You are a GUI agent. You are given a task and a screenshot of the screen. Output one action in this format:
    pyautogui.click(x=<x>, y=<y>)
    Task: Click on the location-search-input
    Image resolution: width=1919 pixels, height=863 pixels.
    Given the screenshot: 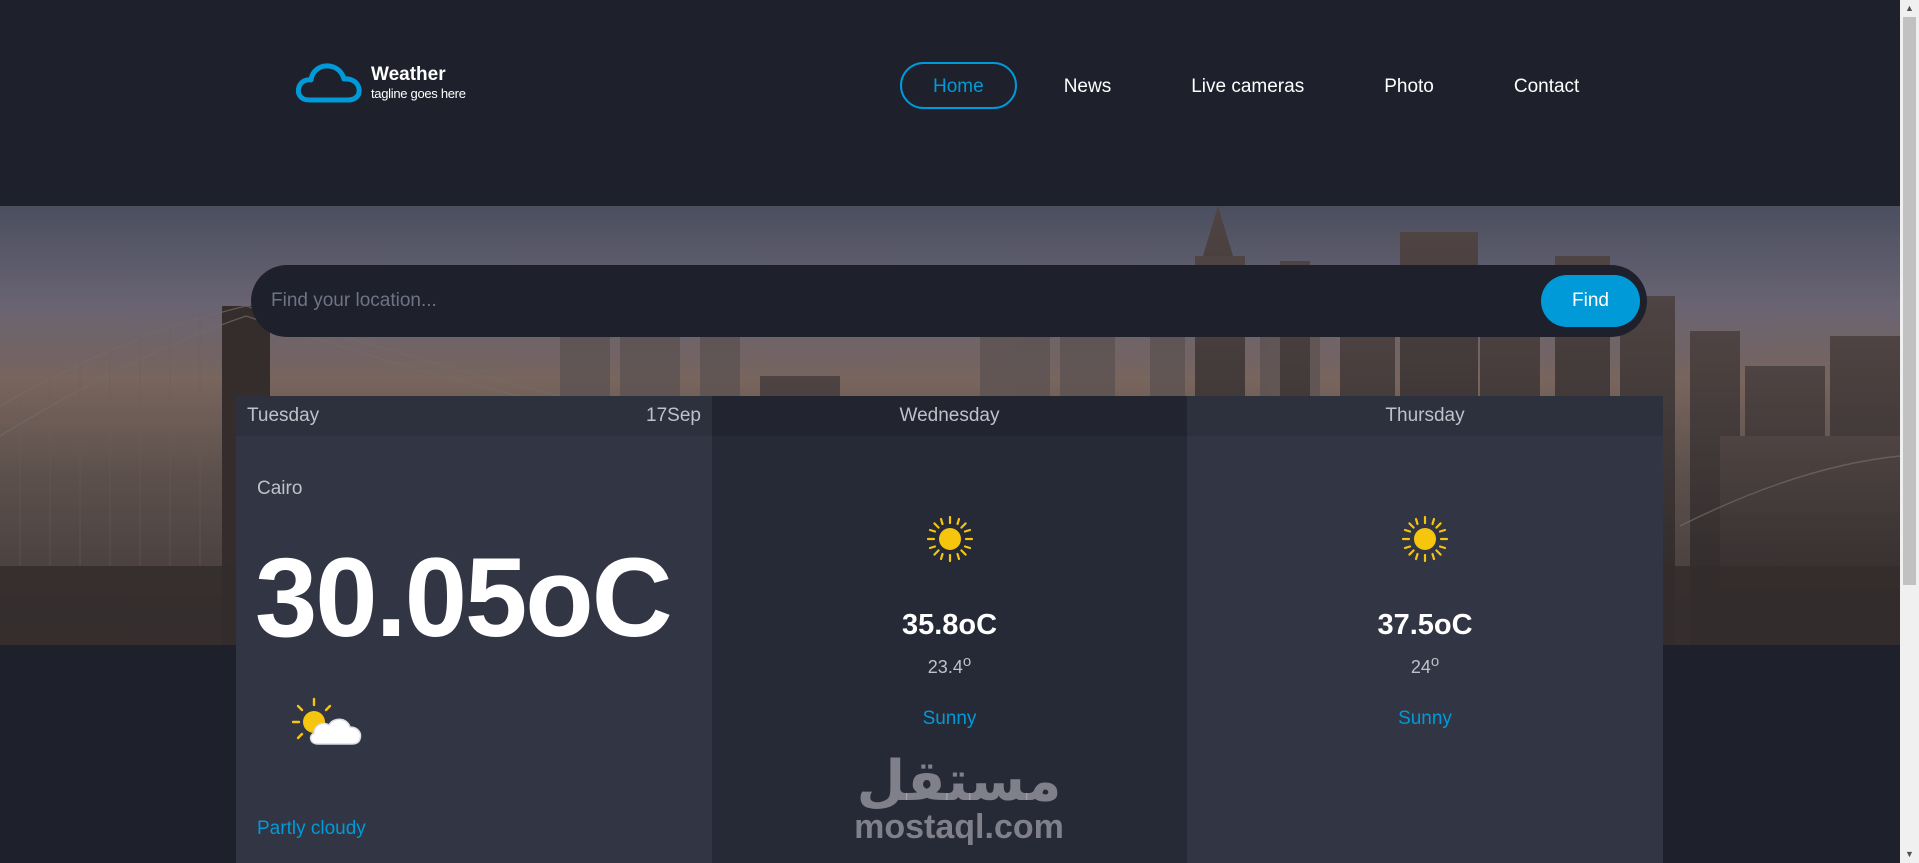 What is the action you would take?
    pyautogui.click(x=906, y=301)
    